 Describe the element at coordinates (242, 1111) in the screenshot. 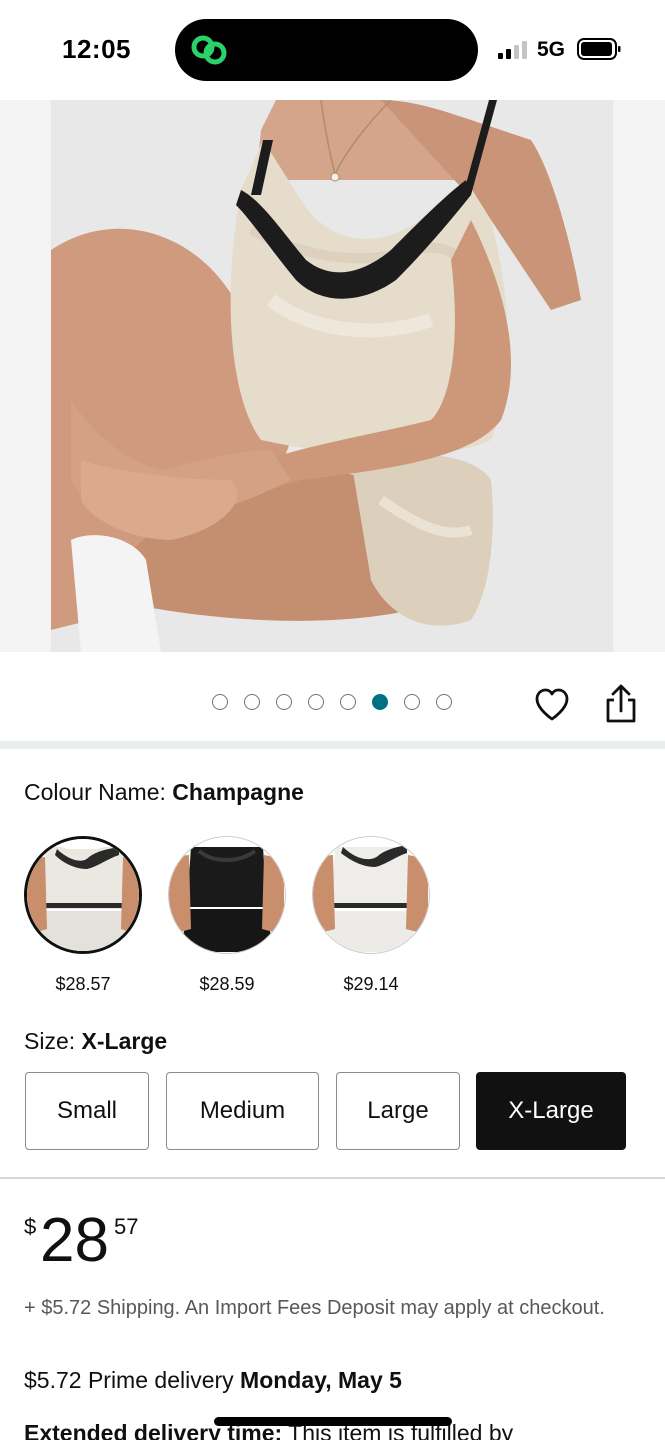

I see `size-option-medium: Medium` at that location.